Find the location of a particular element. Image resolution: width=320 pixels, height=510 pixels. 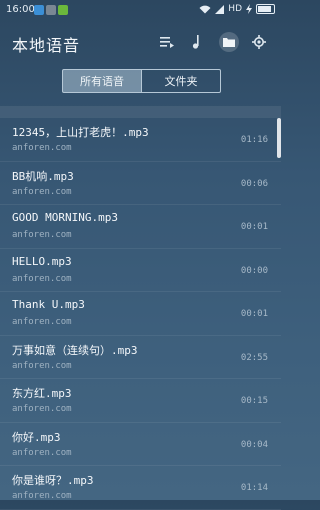

list-item: 万事如意（连续句）.mp3 anforen.com 02:55 is located at coordinates (140, 357).